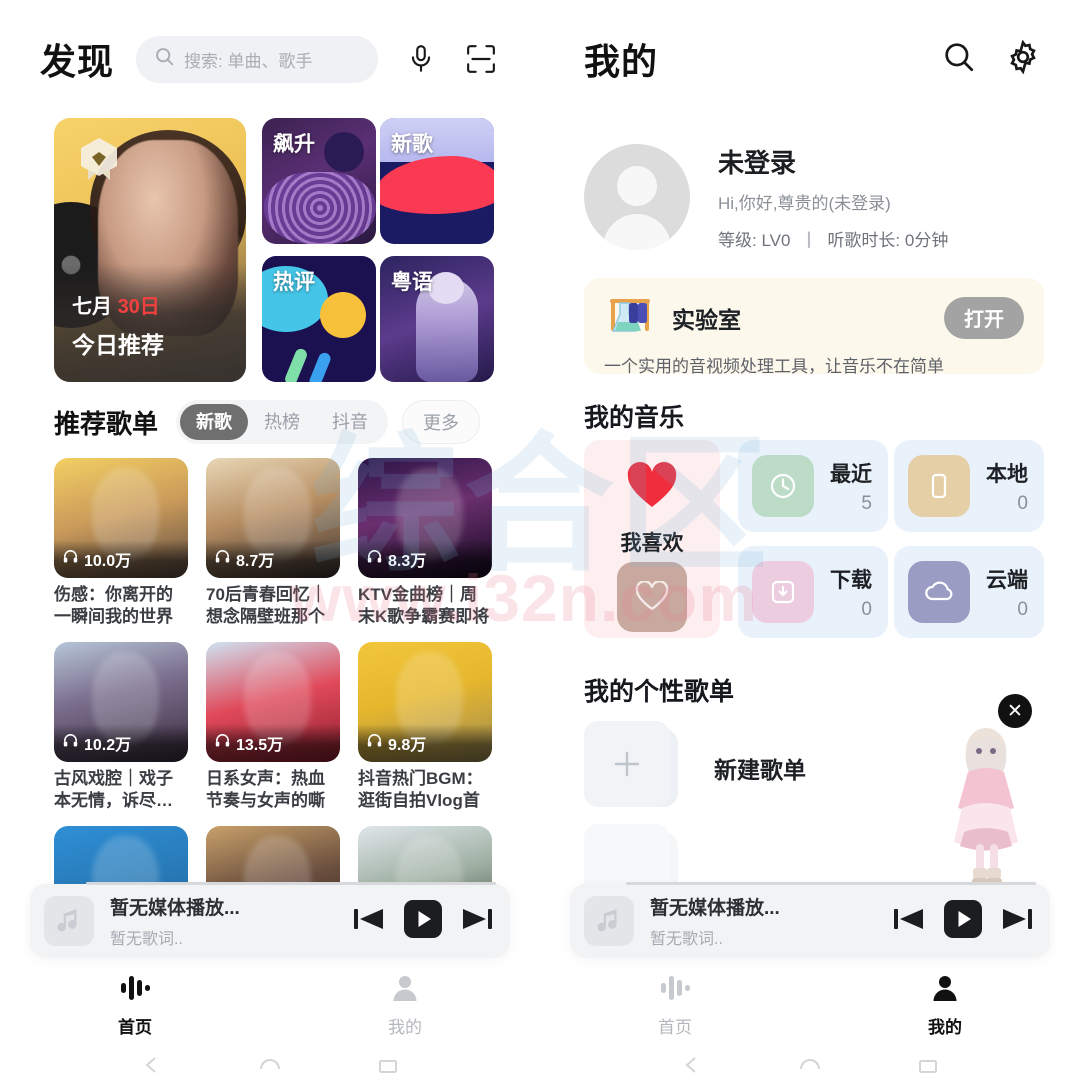  I want to click on tab-newsongs: 新歌, so click(214, 422).